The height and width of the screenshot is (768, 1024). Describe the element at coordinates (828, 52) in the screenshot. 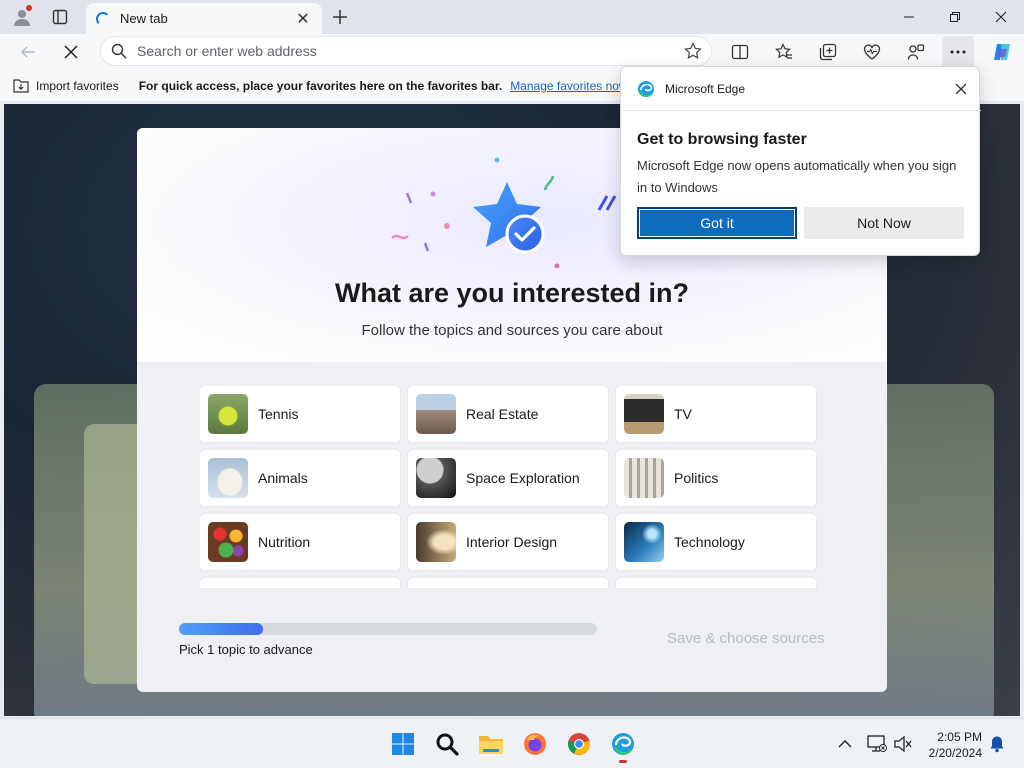

I see `collections-button` at that location.